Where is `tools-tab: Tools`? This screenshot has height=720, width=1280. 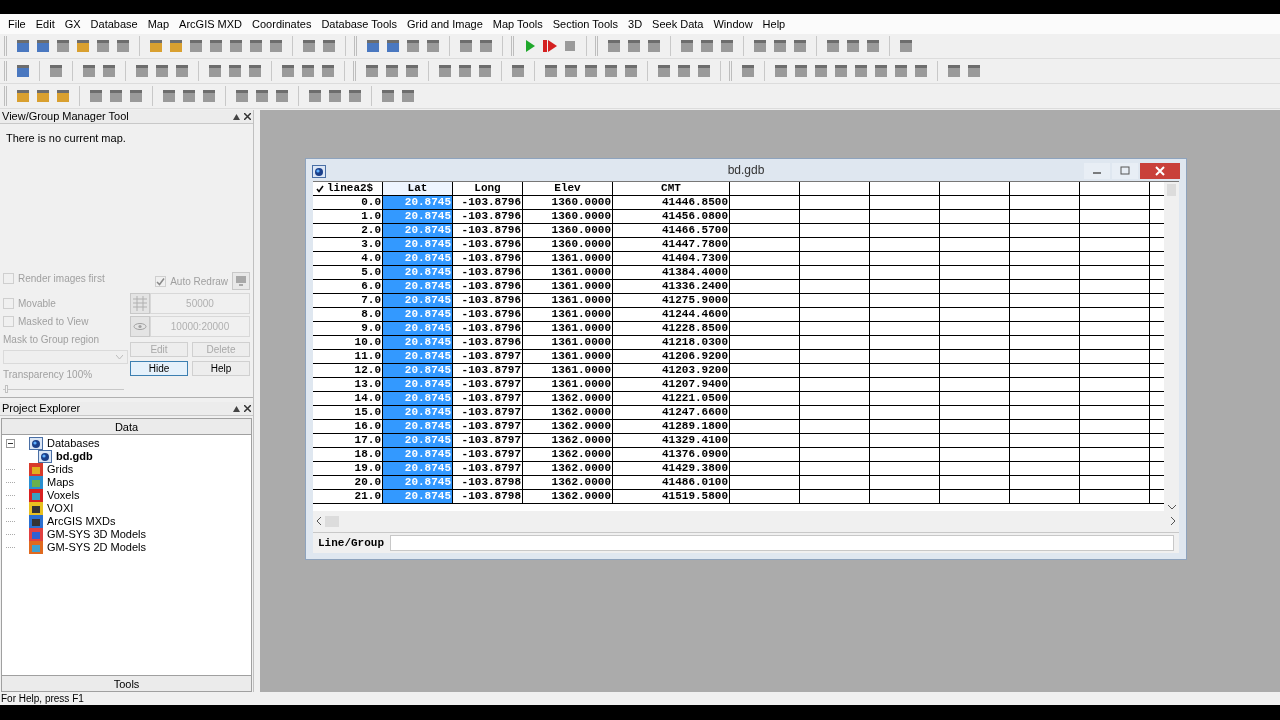
tools-tab: Tools is located at coordinates (126, 683).